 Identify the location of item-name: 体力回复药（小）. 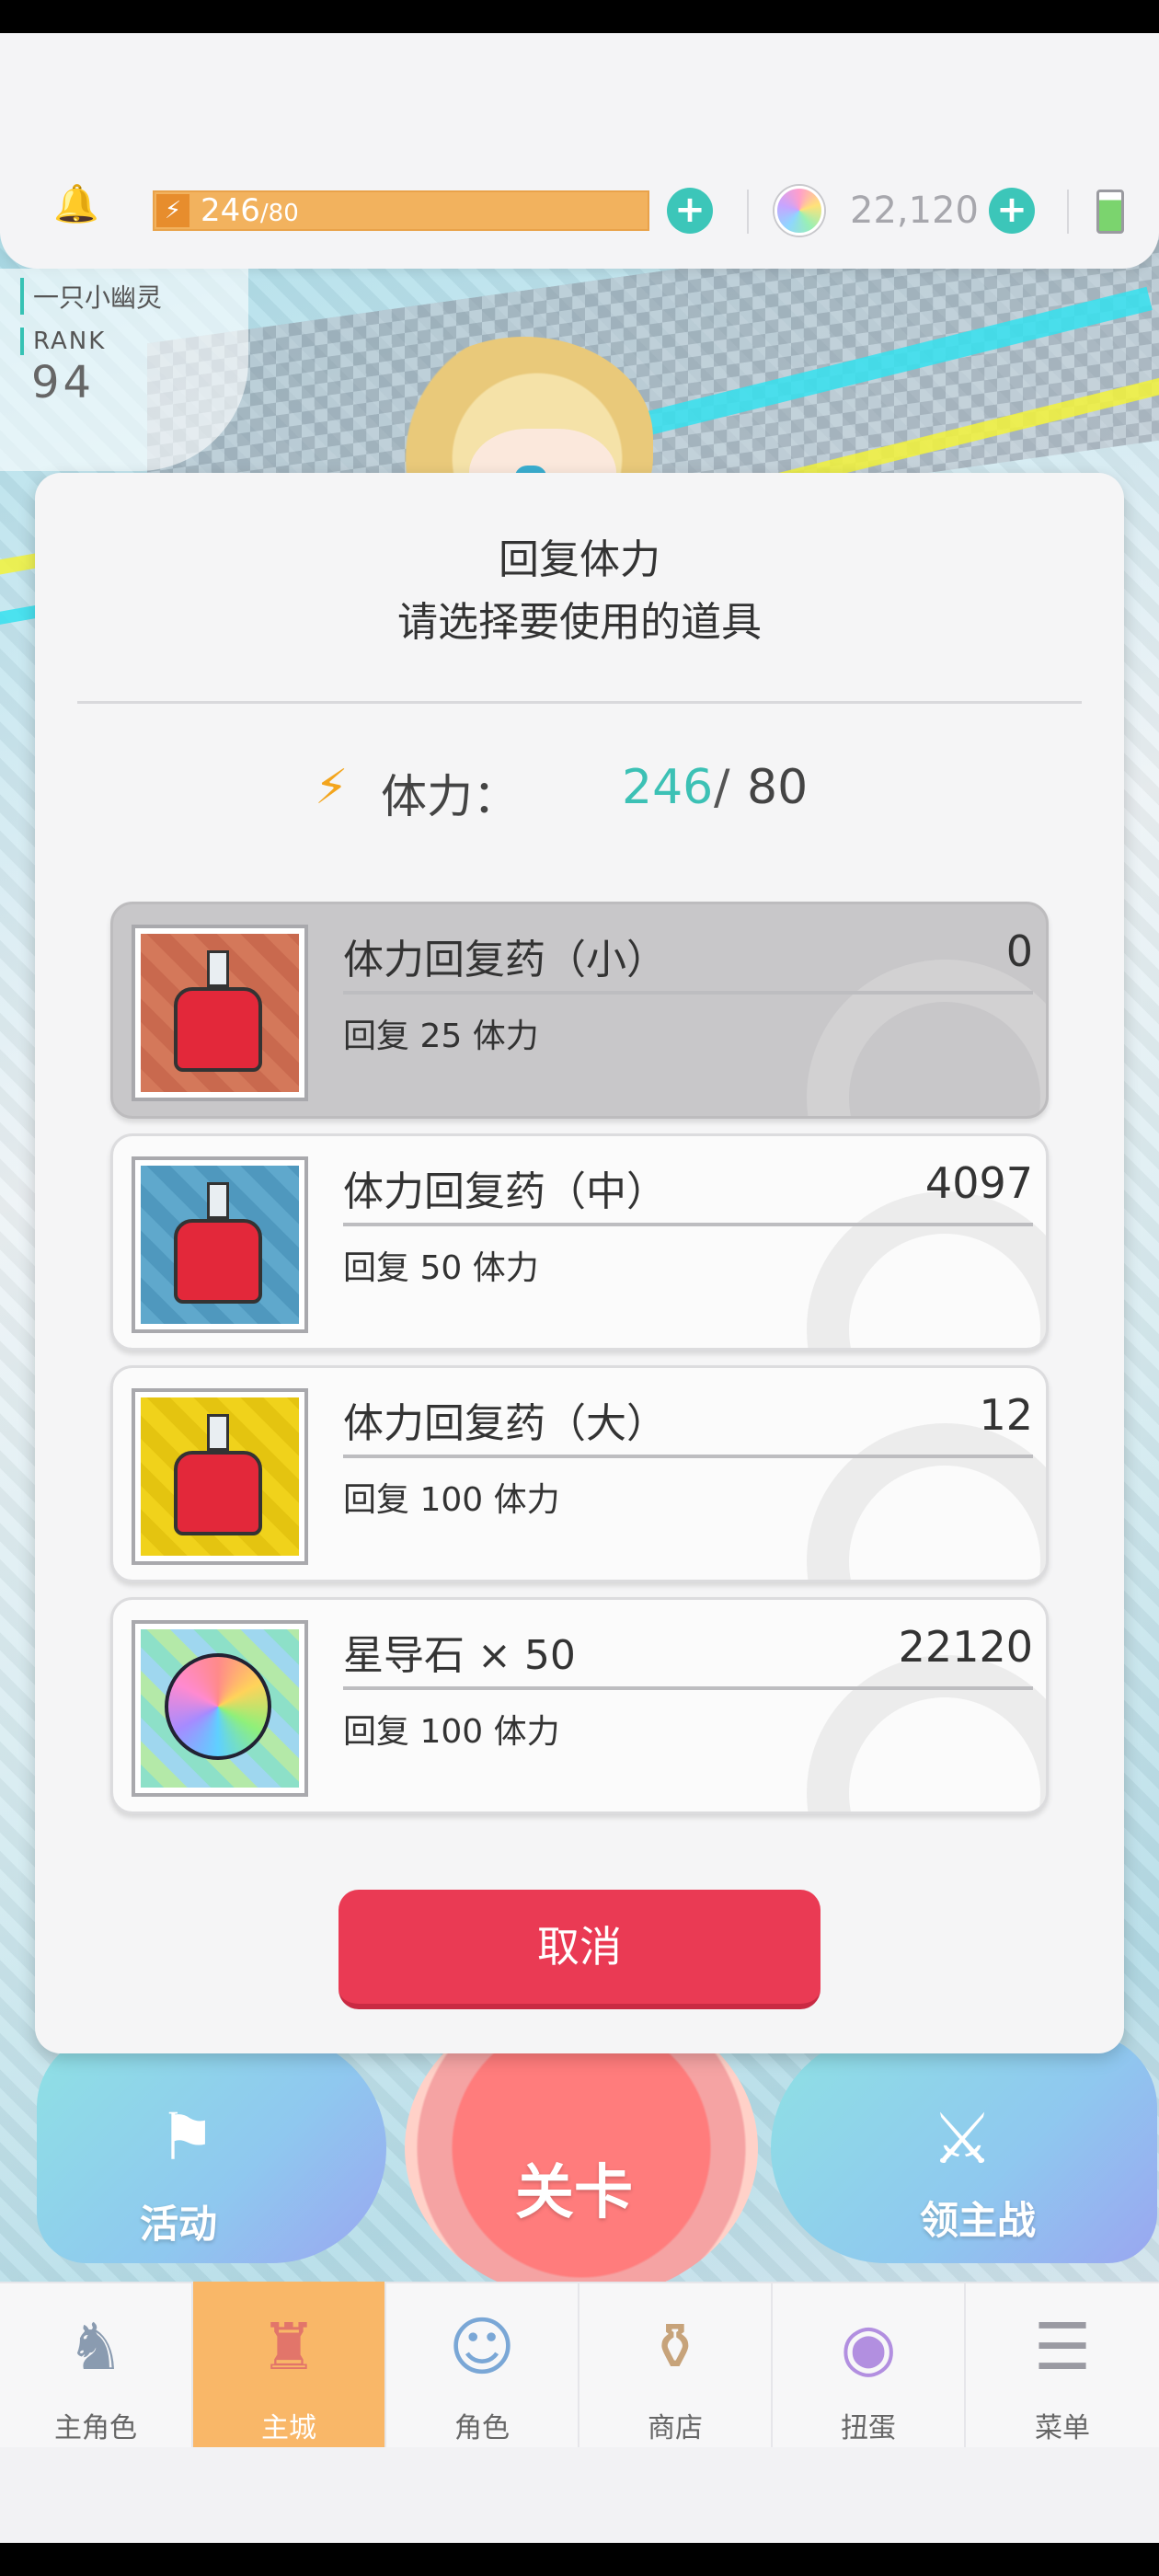
(505, 960).